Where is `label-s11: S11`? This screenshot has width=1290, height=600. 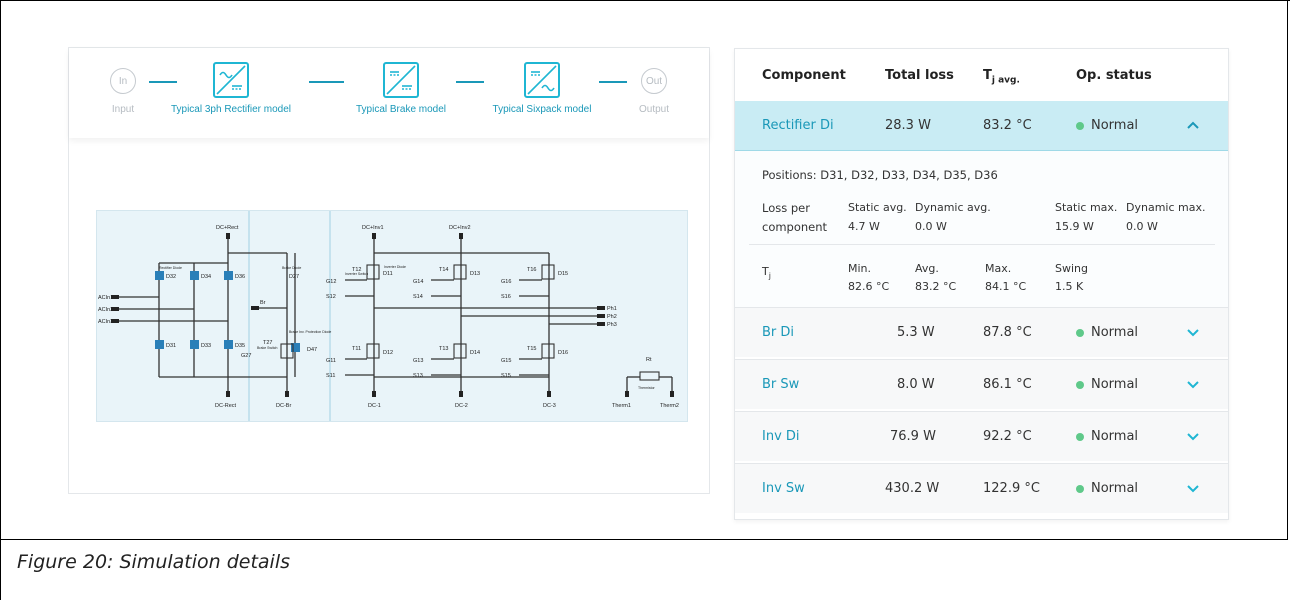 label-s11: S11 is located at coordinates (330, 376).